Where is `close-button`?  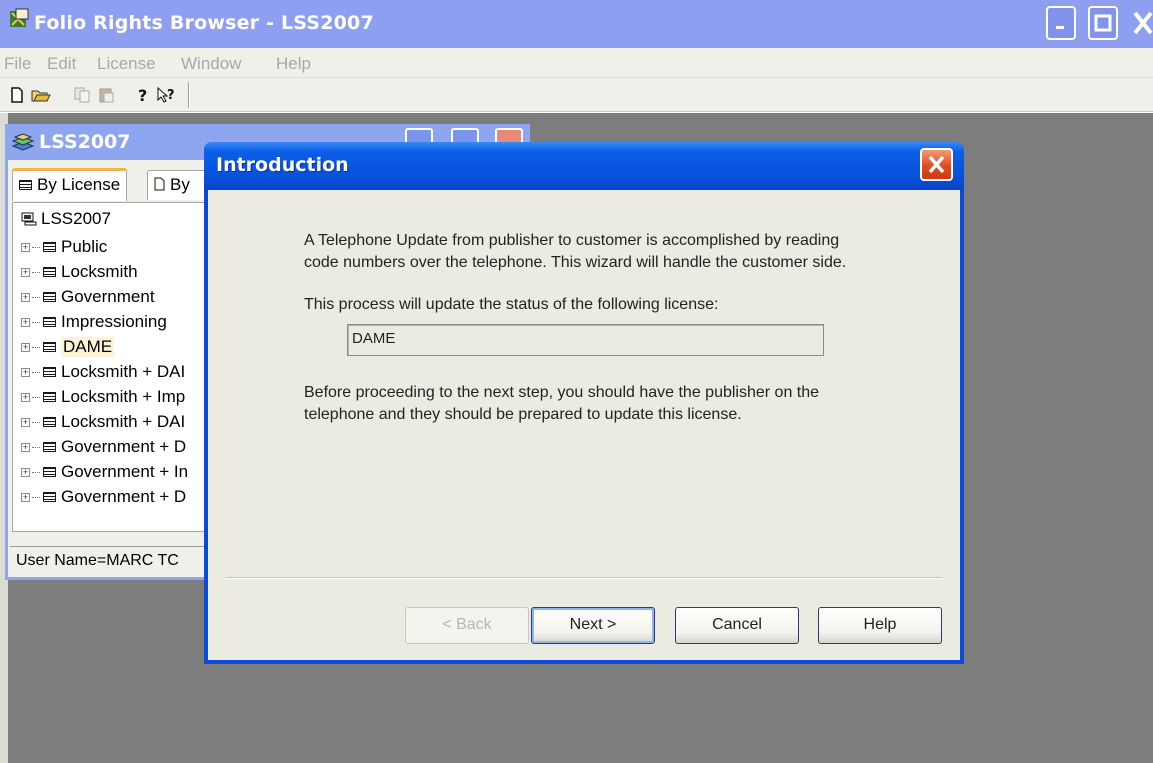
close-button is located at coordinates (1140, 23).